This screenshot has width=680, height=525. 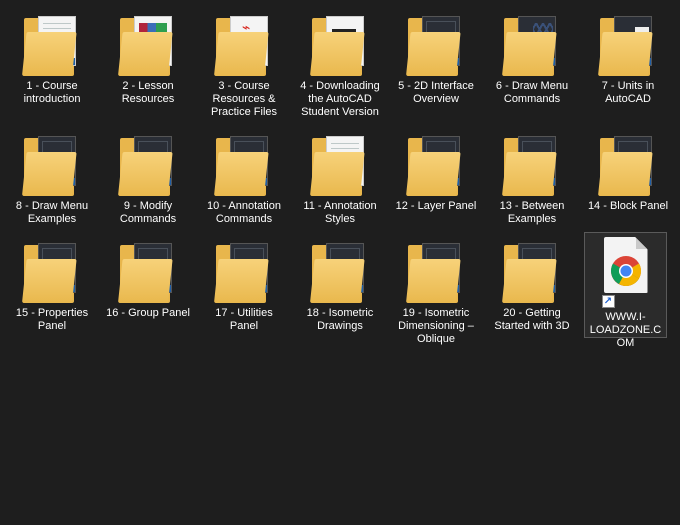 What do you see at coordinates (436, 92) in the screenshot?
I see `folder-label: 5 - 2D Interface Overview` at bounding box center [436, 92].